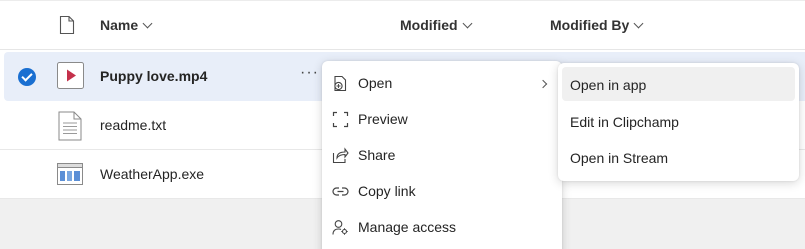 This screenshot has height=249, width=805. I want to click on menu-item-label: Copy link, so click(387, 191).